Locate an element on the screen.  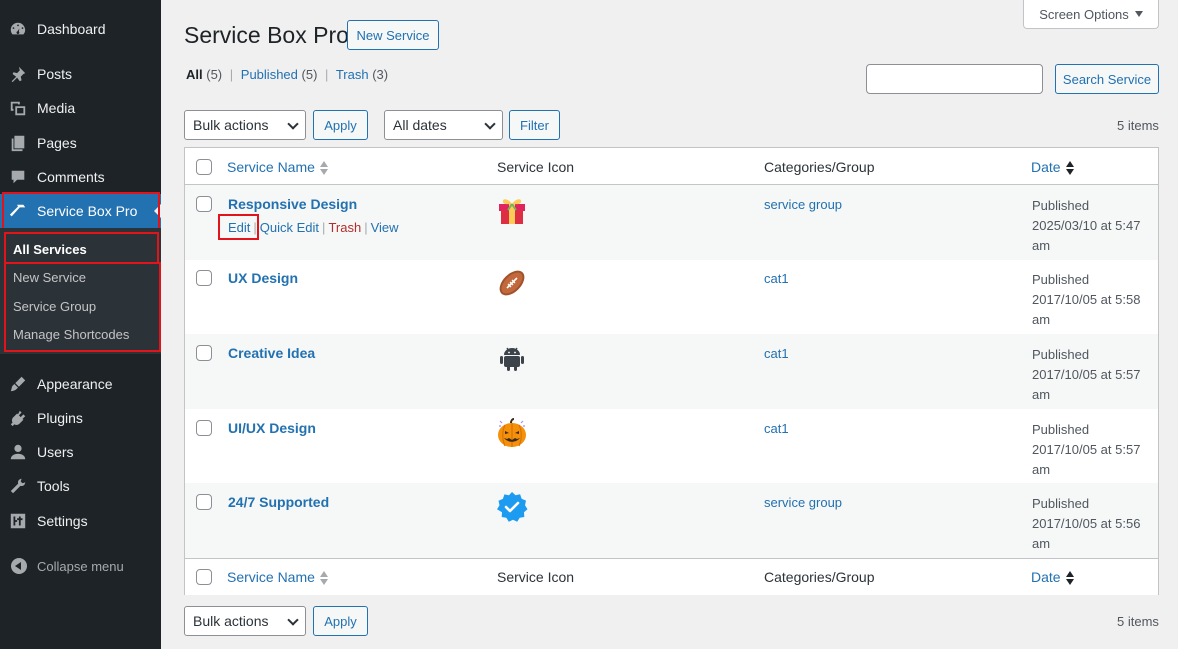
service-title-link: Responsive Design is located at coordinates (292, 204).